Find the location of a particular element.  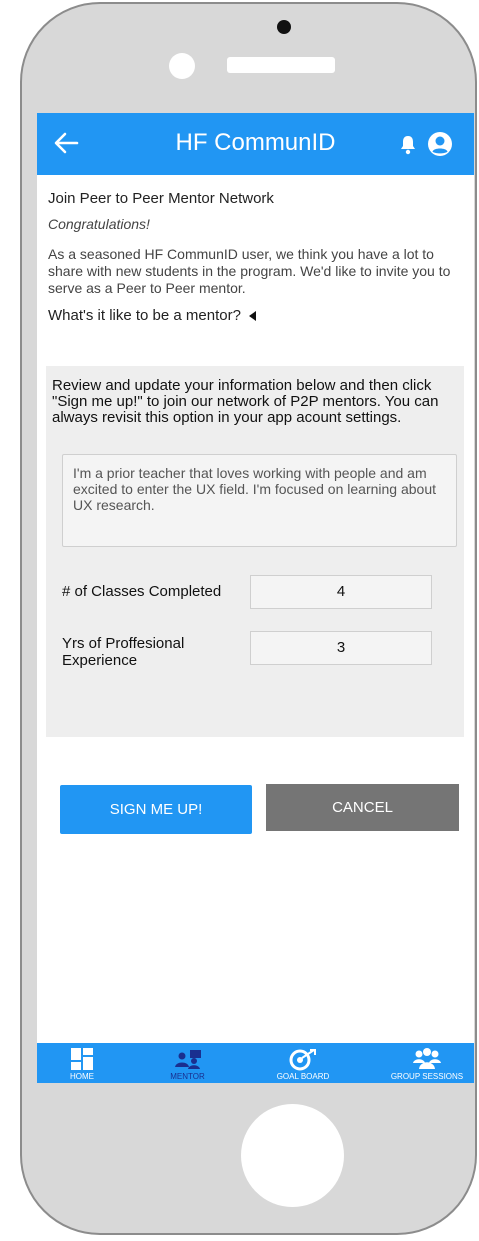

bell-icon is located at coordinates (408, 145).